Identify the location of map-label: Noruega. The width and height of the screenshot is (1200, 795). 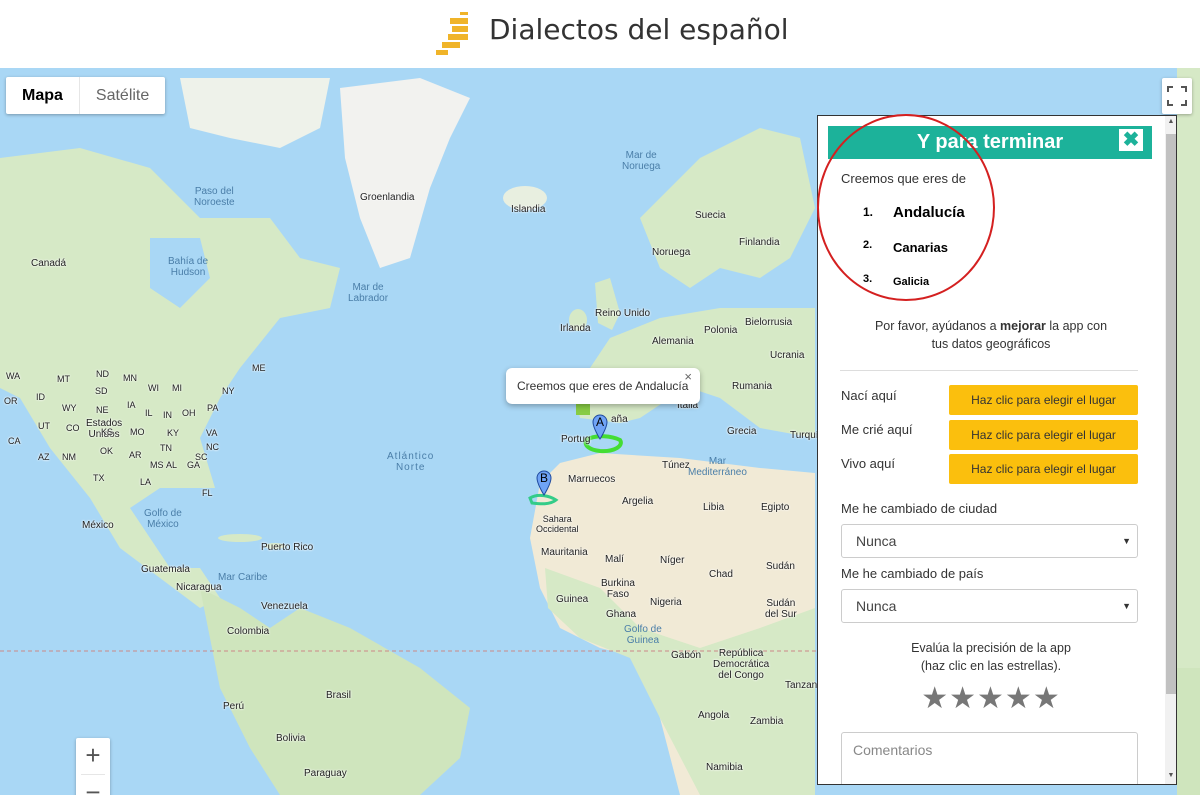
(671, 252).